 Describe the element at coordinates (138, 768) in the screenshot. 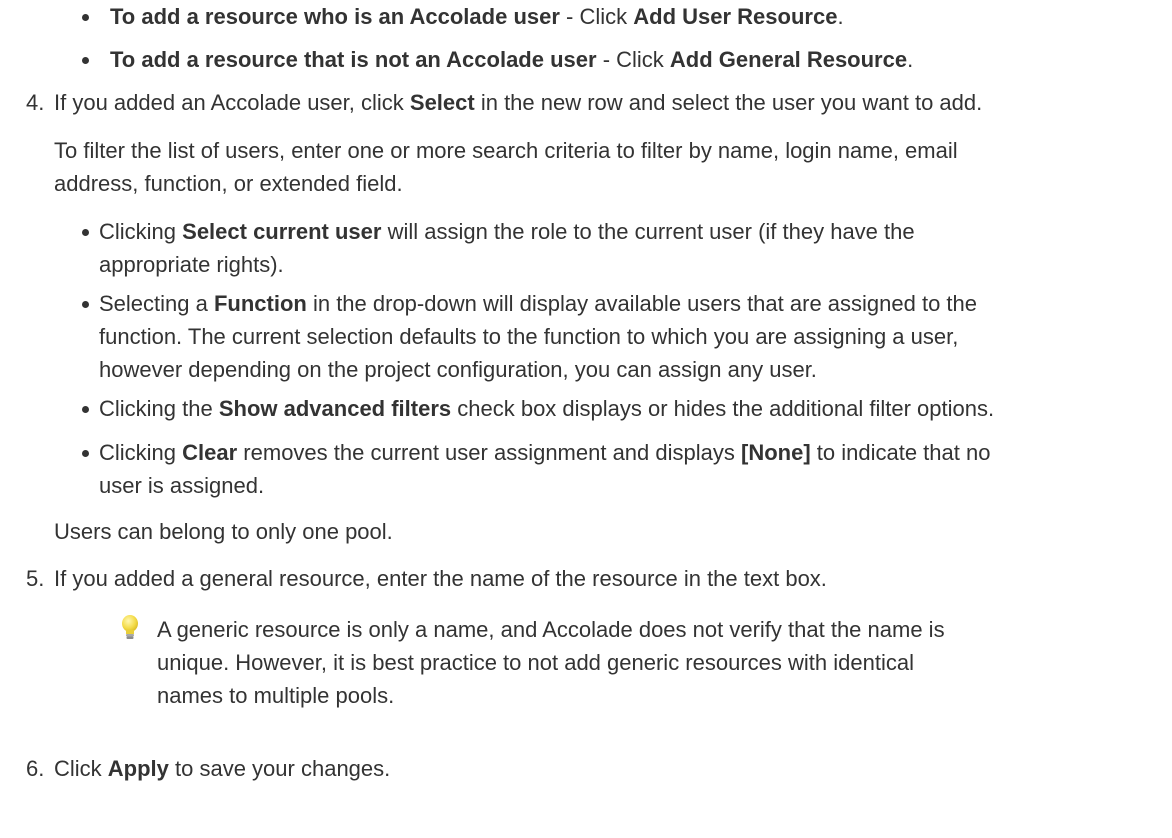

I see `apply-ref: Apply` at that location.